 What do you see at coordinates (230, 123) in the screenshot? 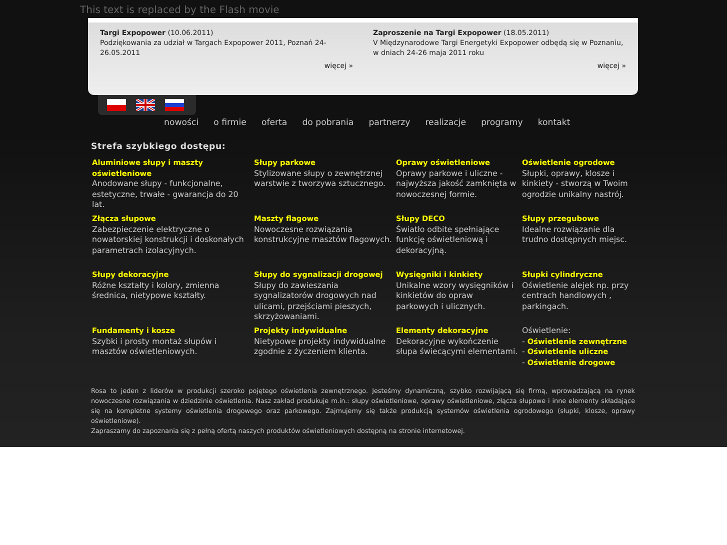
I see `nav-link: o firmie` at bounding box center [230, 123].